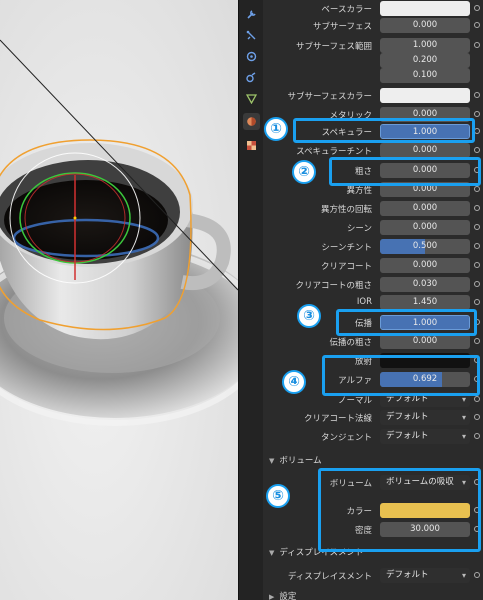 The image size is (483, 600). I want to click on anisotropic-rotation-value: 0.000, so click(425, 208).